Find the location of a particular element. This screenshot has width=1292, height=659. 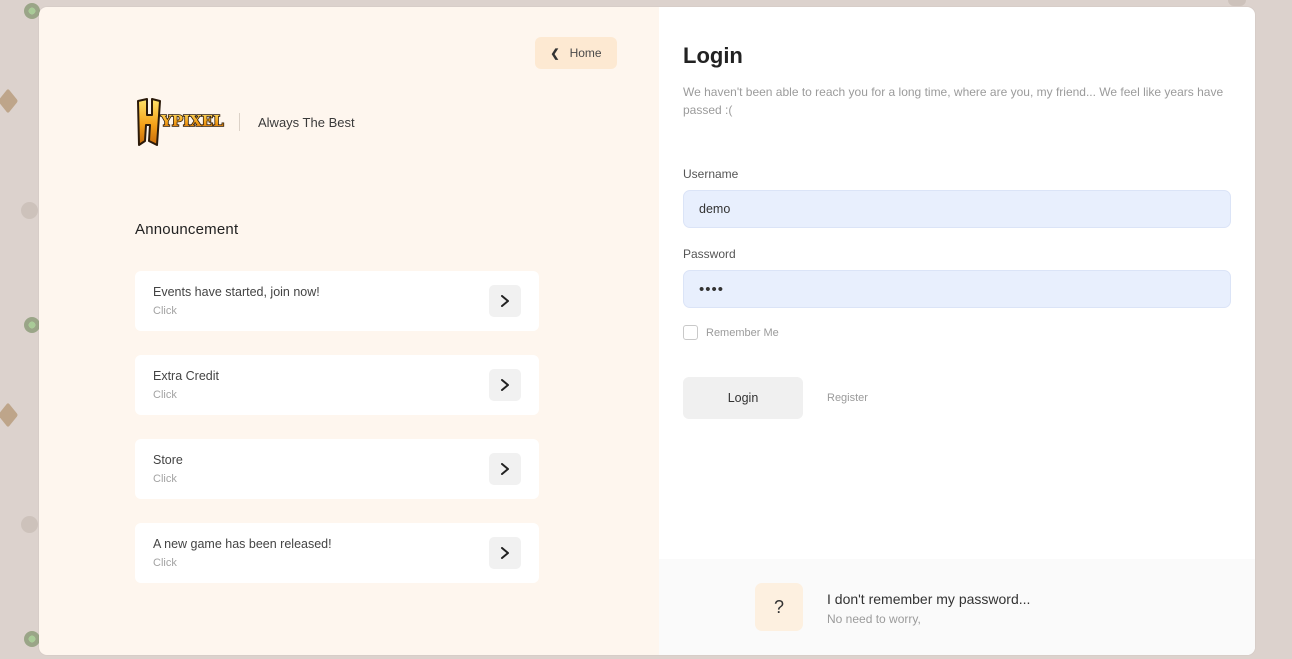

hypixel-logo-text: YPIXEL is located at coordinates (192, 121).